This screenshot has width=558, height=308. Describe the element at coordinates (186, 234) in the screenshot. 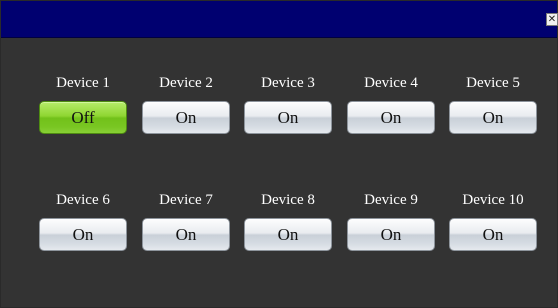

I see `device-7-toggle-button: On` at that location.